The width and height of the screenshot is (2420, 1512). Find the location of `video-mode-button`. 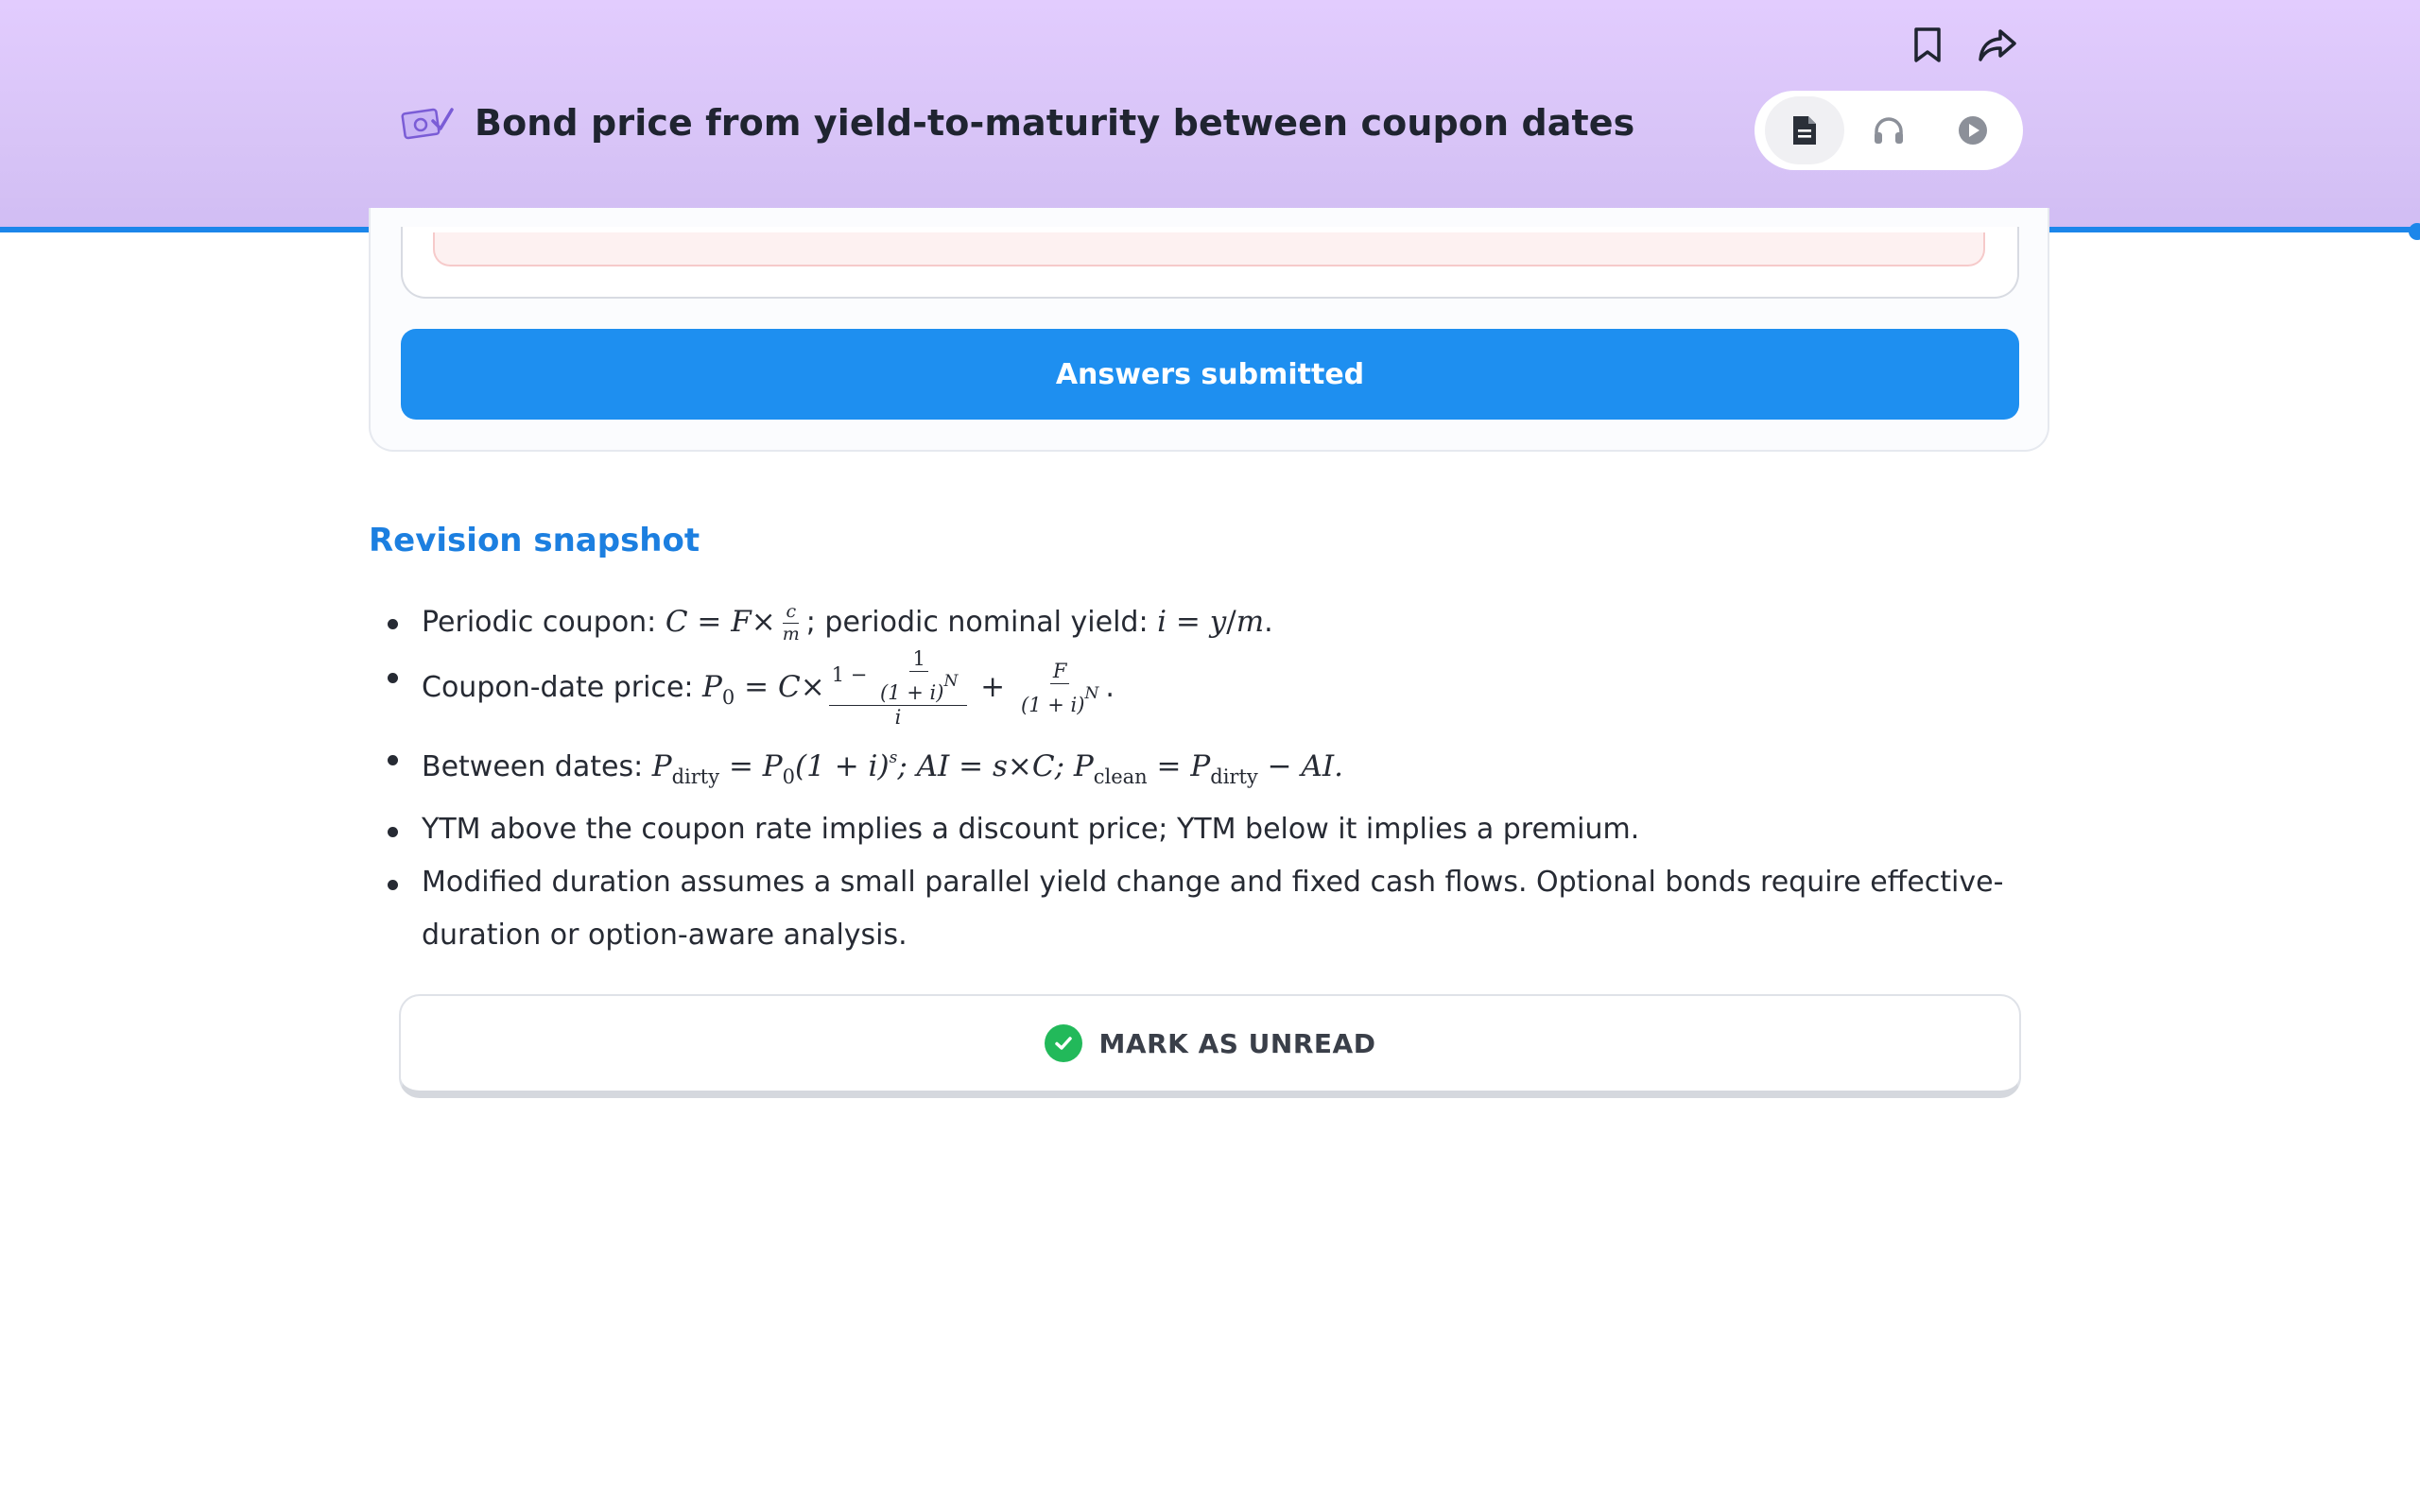

video-mode-button is located at coordinates (1973, 130).